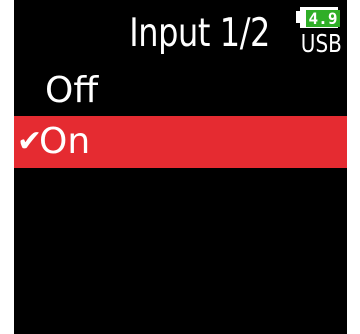 The height and width of the screenshot is (334, 360). I want to click on battery-icon: 4.9, so click(320, 17).